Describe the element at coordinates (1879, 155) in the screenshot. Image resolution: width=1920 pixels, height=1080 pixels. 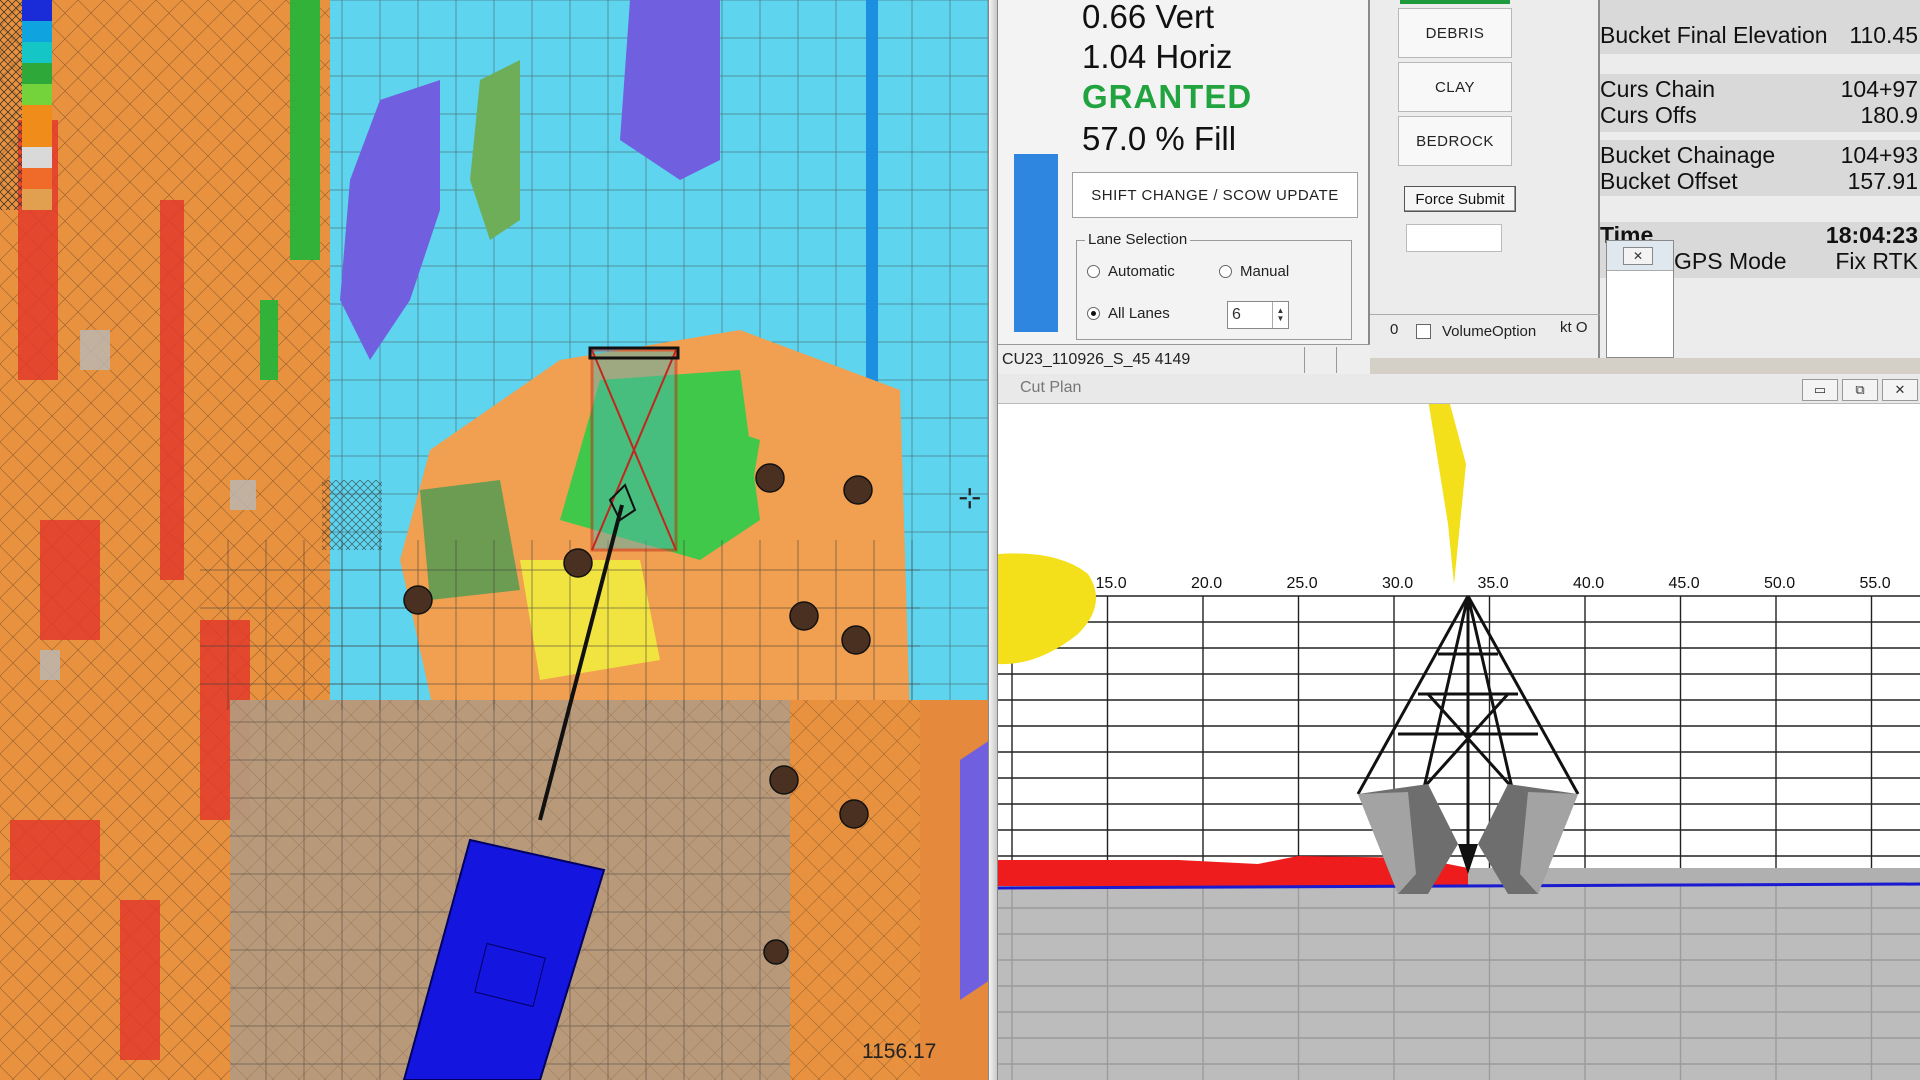
I see `bucket-chainage-value: 104+93` at that location.